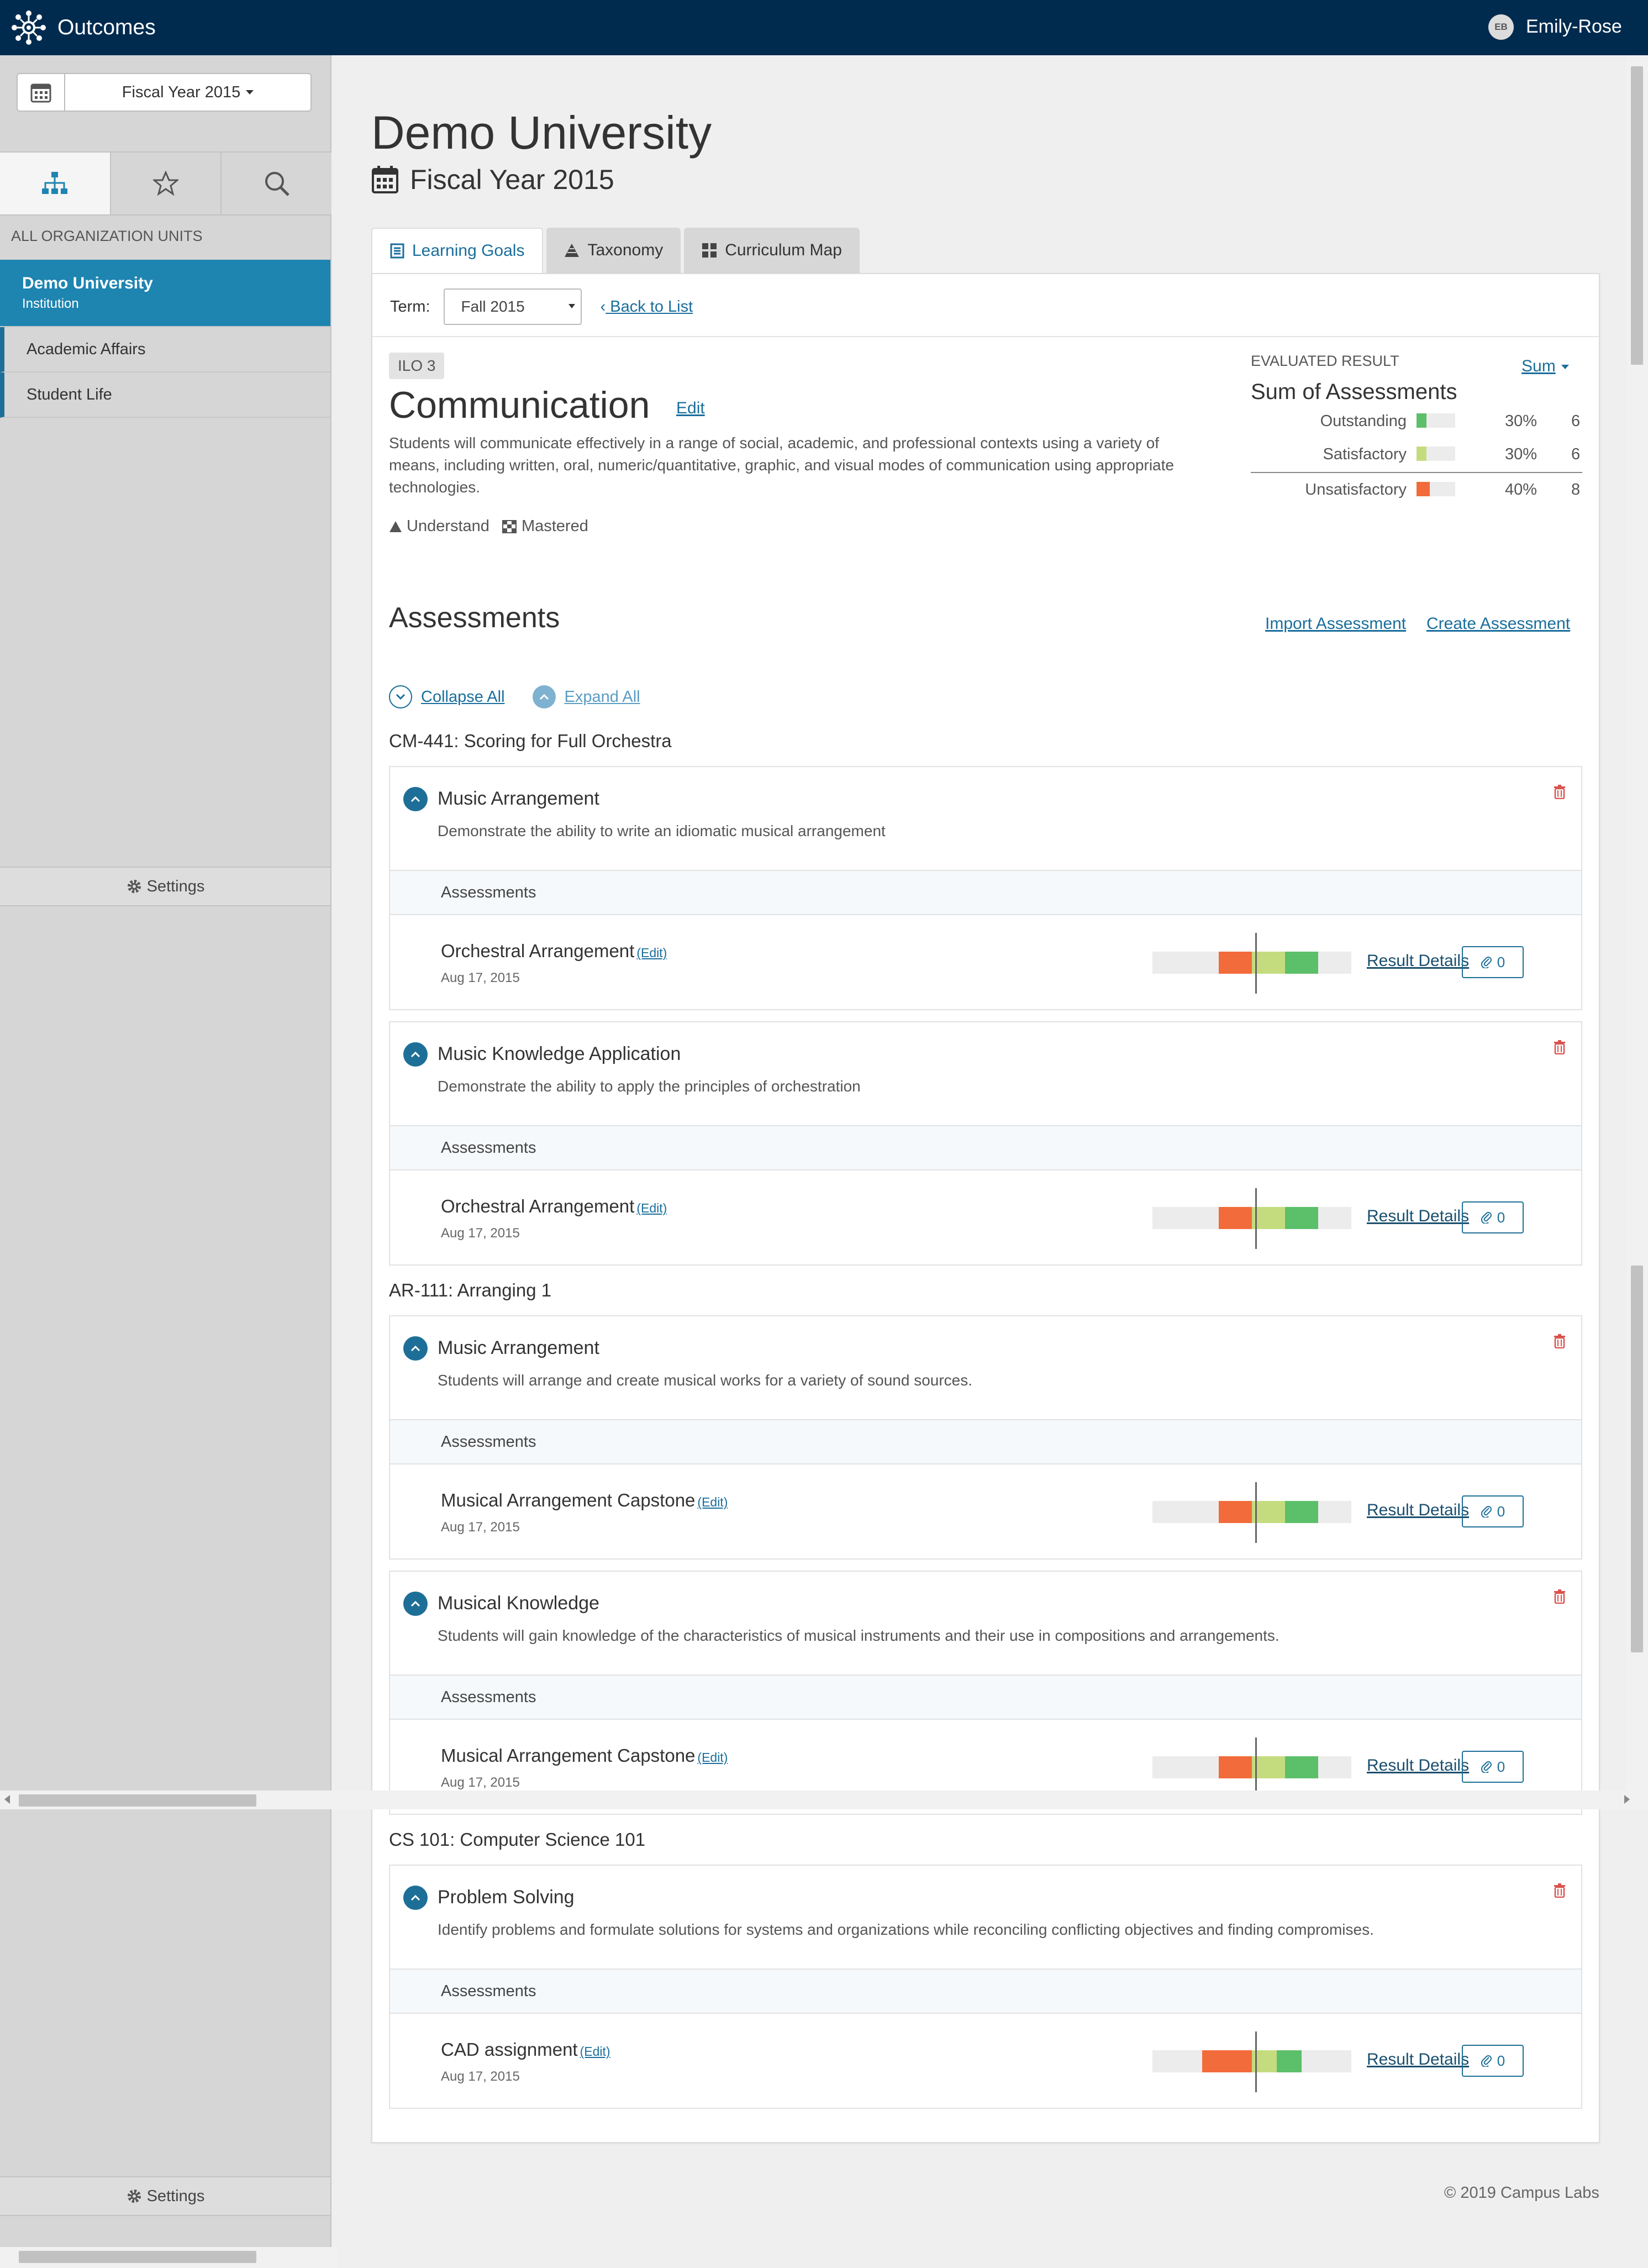 Image resolution: width=1648 pixels, height=2268 pixels. Describe the element at coordinates (506, 1897) in the screenshot. I see `outcome-title: Problem Solving` at that location.